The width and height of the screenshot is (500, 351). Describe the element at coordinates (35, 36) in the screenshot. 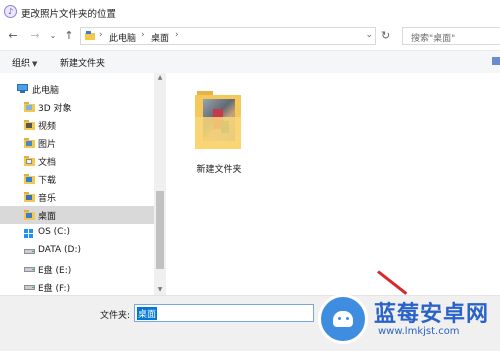

I see `forward-arrow-icon: →` at that location.